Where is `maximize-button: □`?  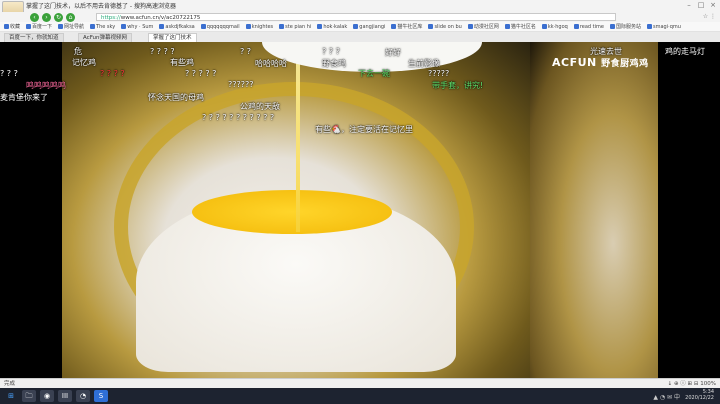
maximize-button: □ is located at coordinates (701, 5).